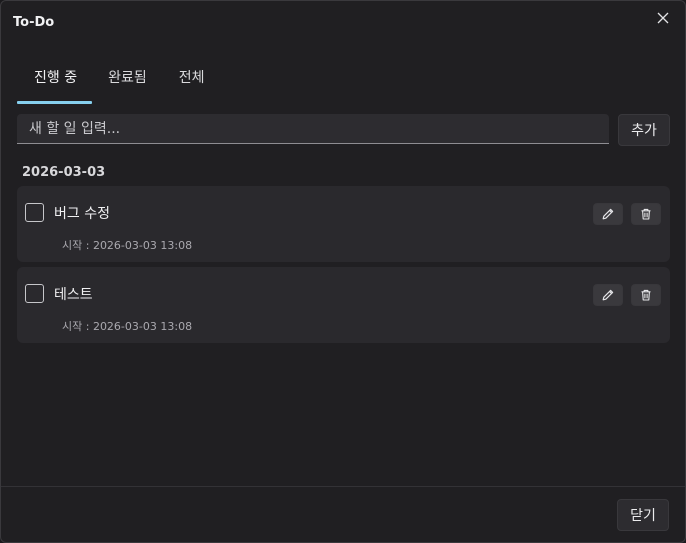 Image resolution: width=686 pixels, height=543 pixels. Describe the element at coordinates (644, 130) in the screenshot. I see `add-button: 추가` at that location.